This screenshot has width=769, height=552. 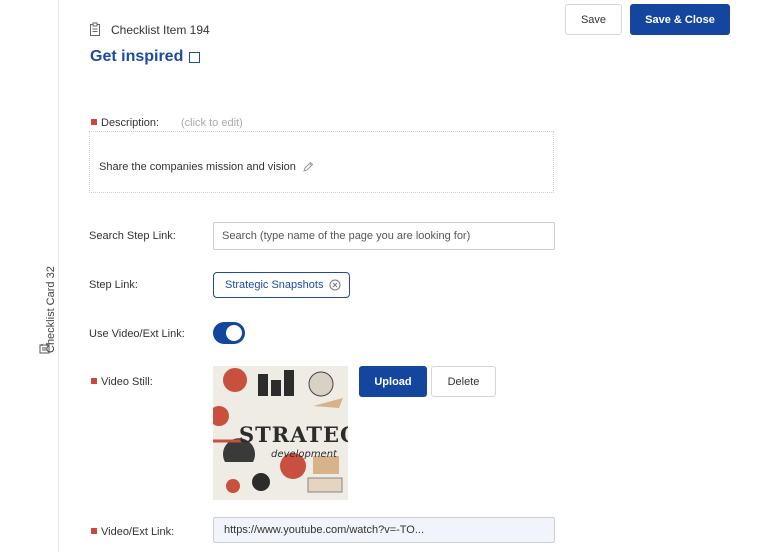 I want to click on step-link-chip: Strategic Snapshots, so click(x=282, y=285).